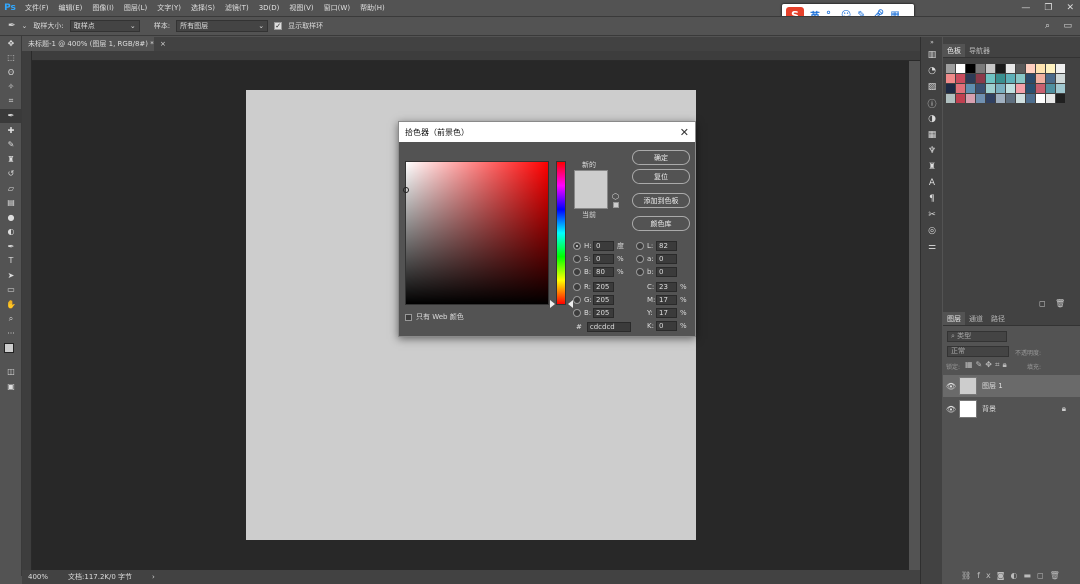  What do you see at coordinates (1048, 8) in the screenshot?
I see `restore-icon: ❐` at bounding box center [1048, 8].